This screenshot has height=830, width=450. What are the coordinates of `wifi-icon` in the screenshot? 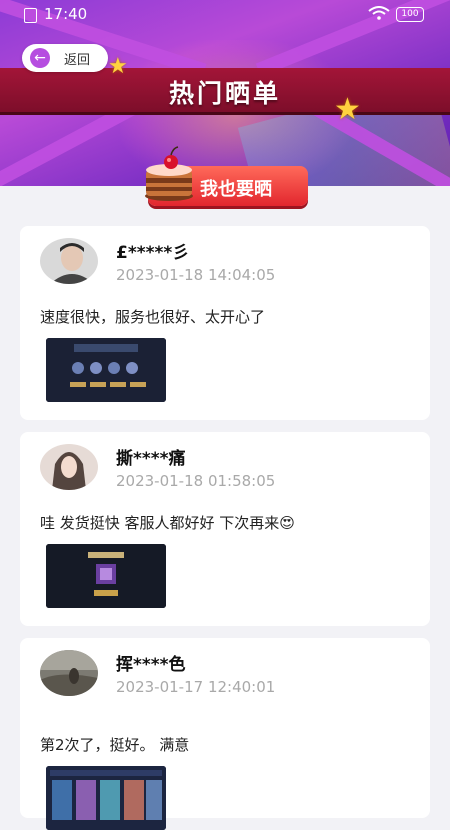 It's located at (379, 13).